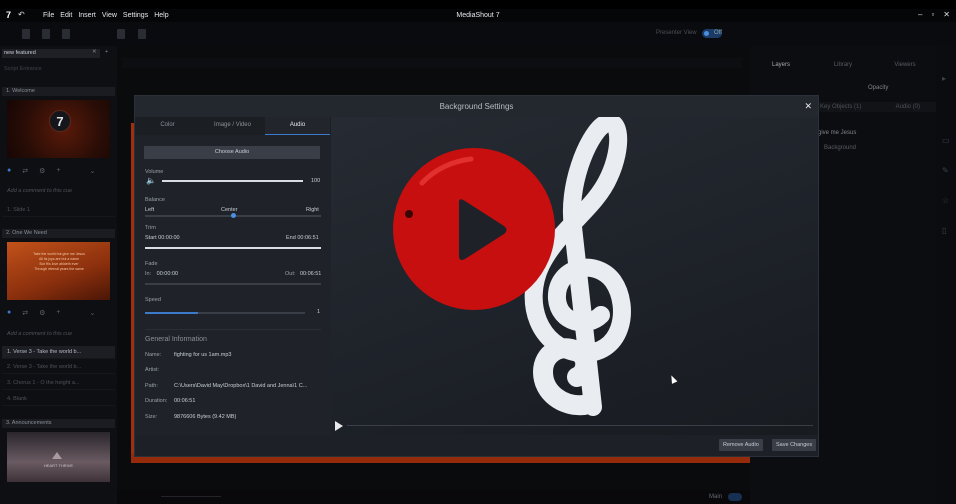 This screenshot has width=956, height=504. Describe the element at coordinates (151, 417) in the screenshot. I see `info-size-key: Size:` at that location.